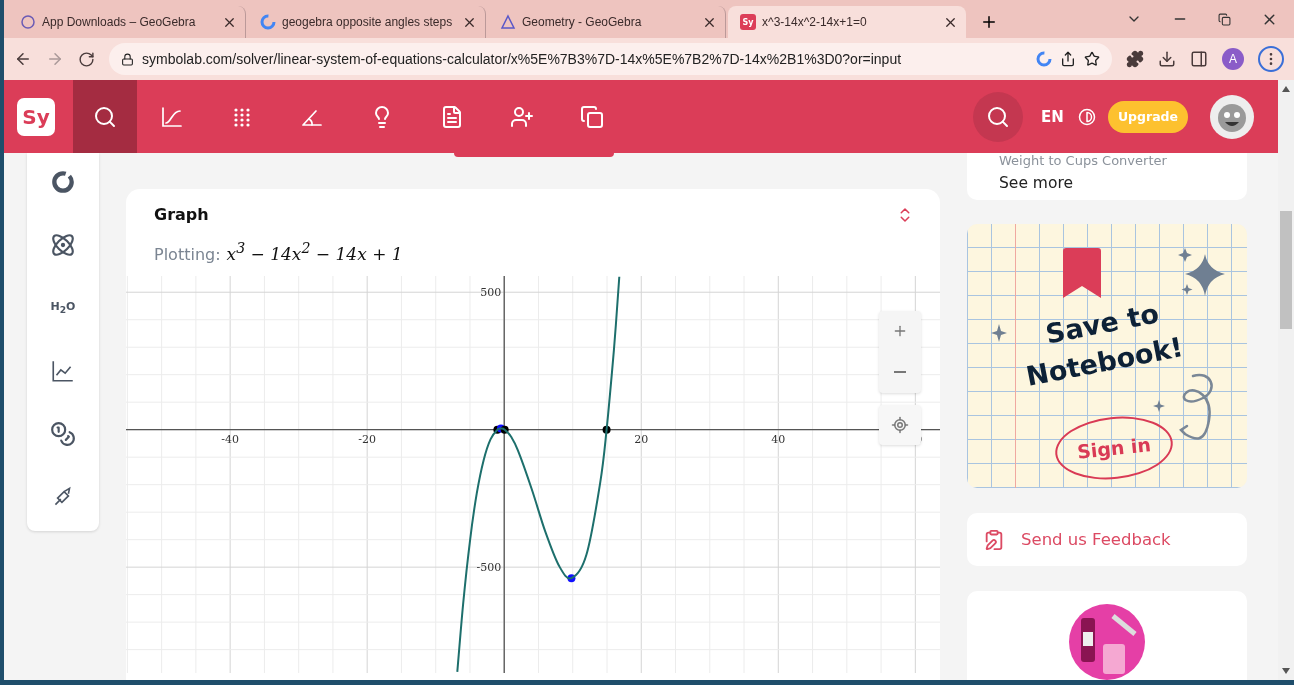  What do you see at coordinates (314, 252) in the screenshot?
I see `formula: x$^{3}$ − 14x$^{2}$ − 14x + 1` at bounding box center [314, 252].